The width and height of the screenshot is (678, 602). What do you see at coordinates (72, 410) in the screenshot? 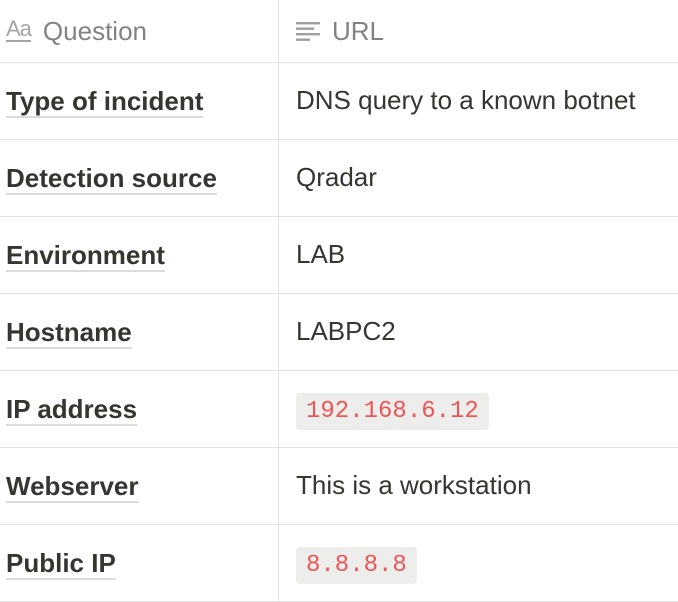
I see `row-title: IP address` at bounding box center [72, 410].